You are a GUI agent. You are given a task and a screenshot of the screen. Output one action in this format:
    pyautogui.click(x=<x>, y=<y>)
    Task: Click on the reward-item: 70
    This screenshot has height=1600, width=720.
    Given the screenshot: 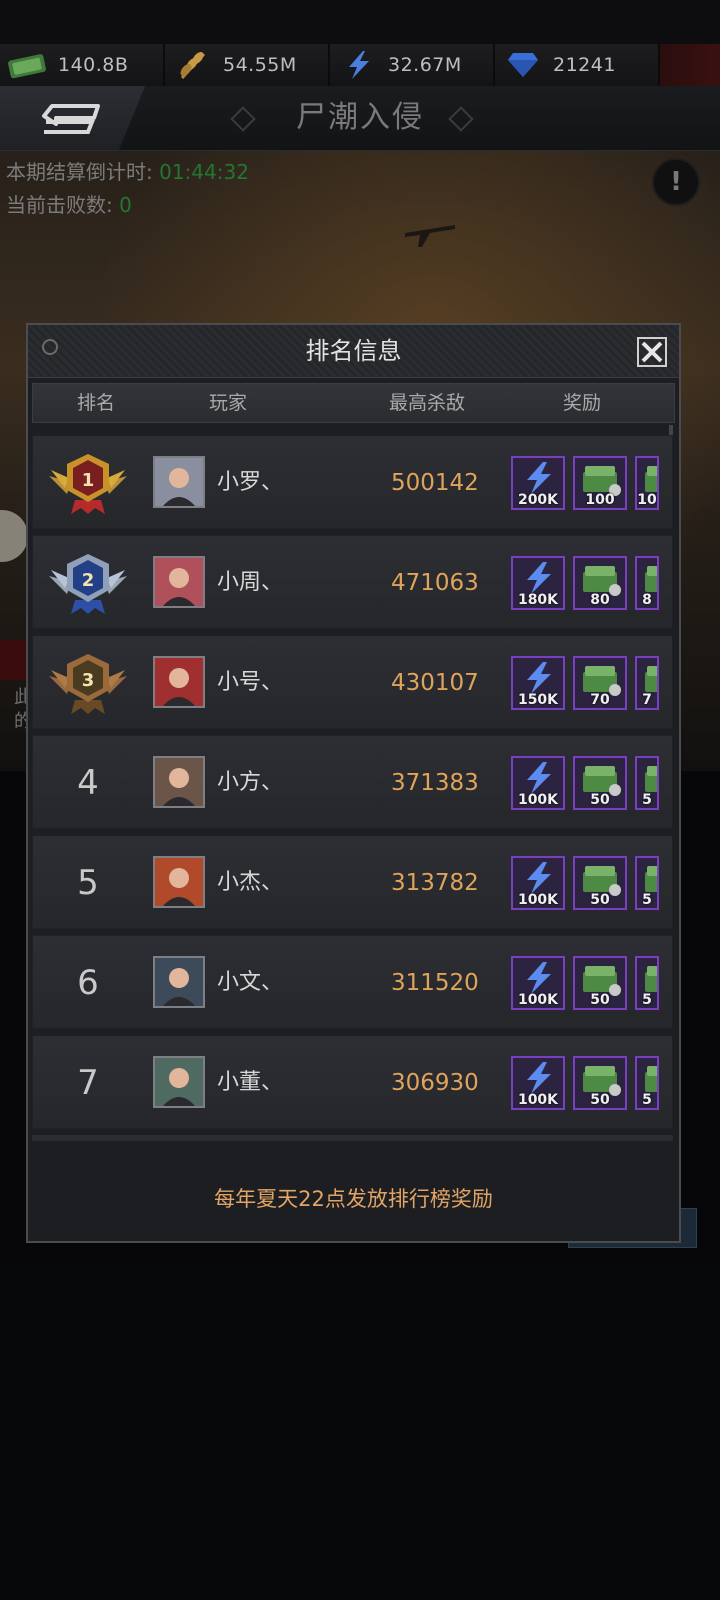 What is the action you would take?
    pyautogui.click(x=600, y=683)
    